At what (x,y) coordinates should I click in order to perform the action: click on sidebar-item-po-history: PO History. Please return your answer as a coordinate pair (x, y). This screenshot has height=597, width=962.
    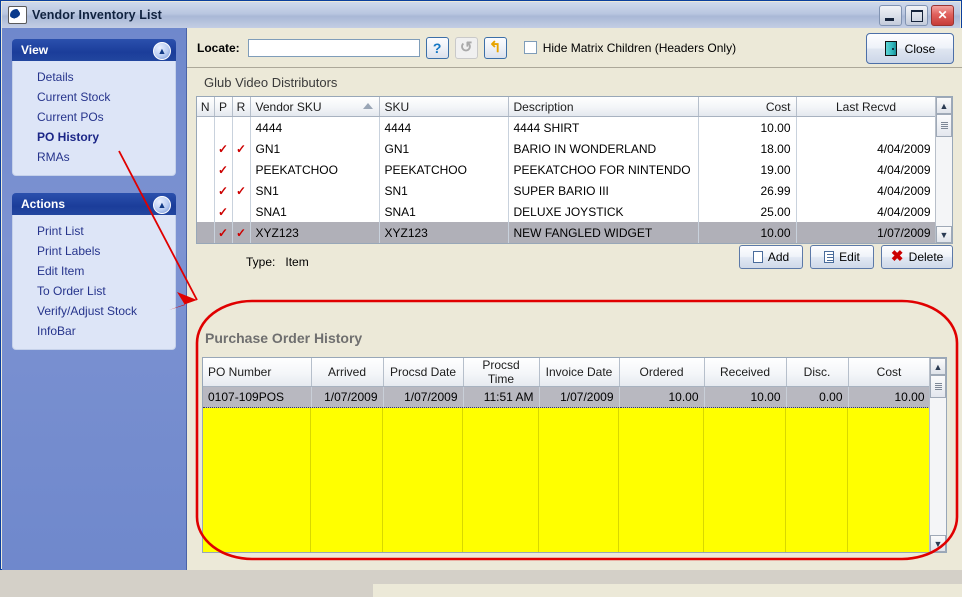
    Looking at the image, I should click on (94, 137).